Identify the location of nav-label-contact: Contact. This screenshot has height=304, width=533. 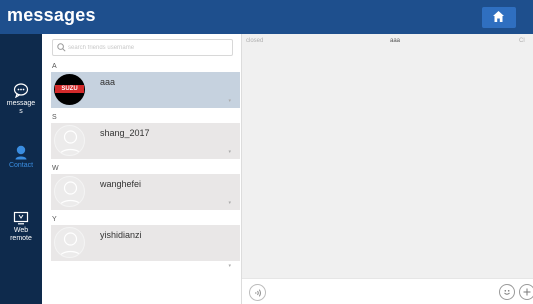
(21, 165).